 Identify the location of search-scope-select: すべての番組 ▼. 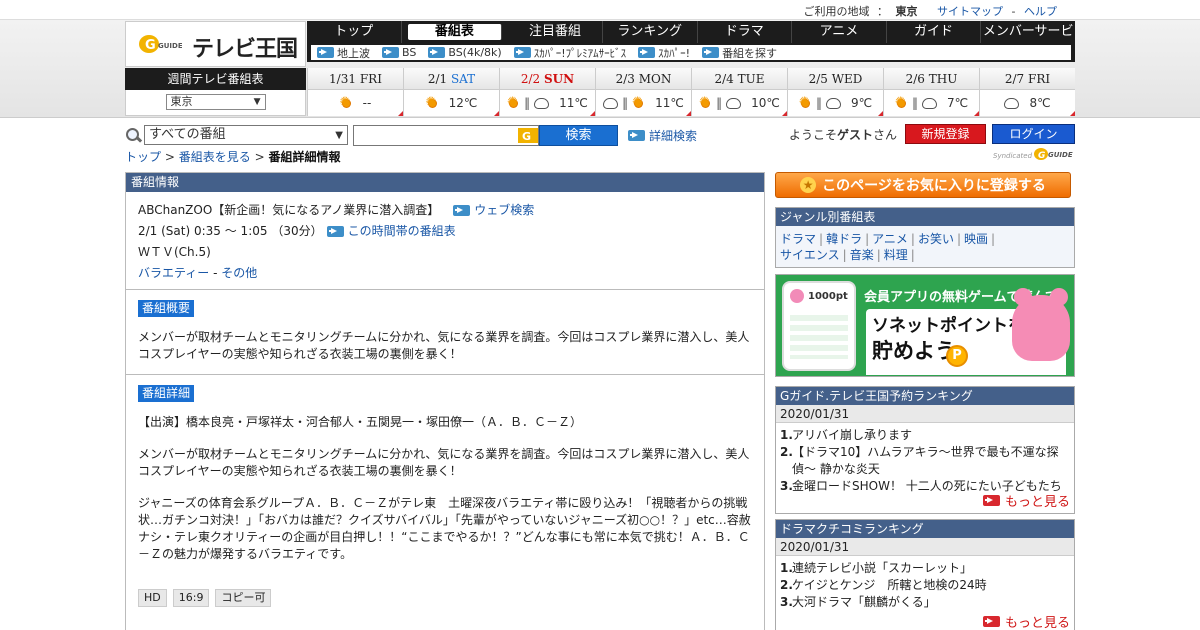
(246, 135).